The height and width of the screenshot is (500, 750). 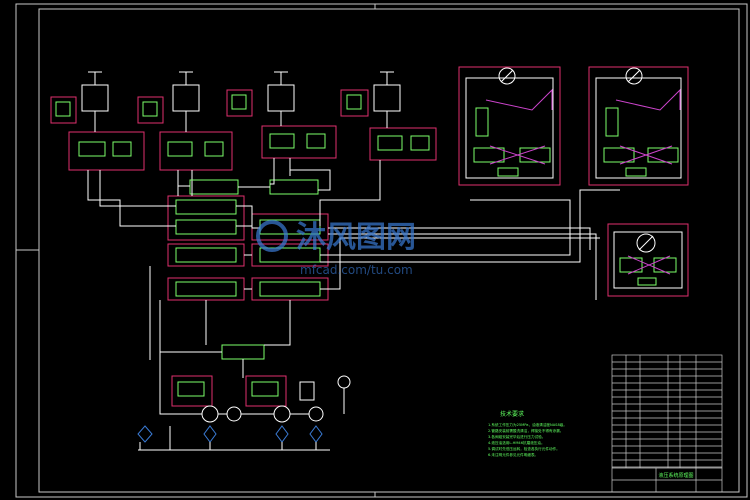 What do you see at coordinates (525, 430) in the screenshot?
I see `notes-line-2: 2.管路安装前需酸洗清洁，焊接处不得有渗漏。` at bounding box center [525, 430].